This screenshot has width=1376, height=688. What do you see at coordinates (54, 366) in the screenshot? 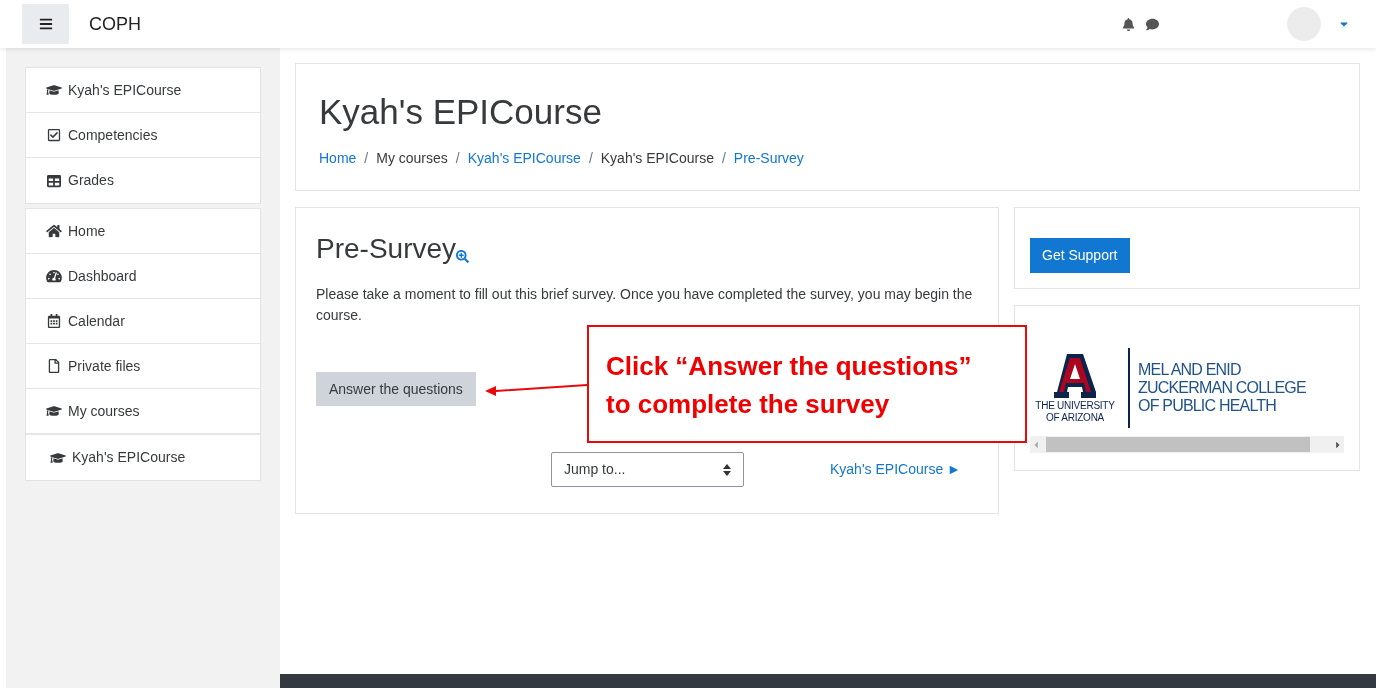
I see `file-icon` at bounding box center [54, 366].